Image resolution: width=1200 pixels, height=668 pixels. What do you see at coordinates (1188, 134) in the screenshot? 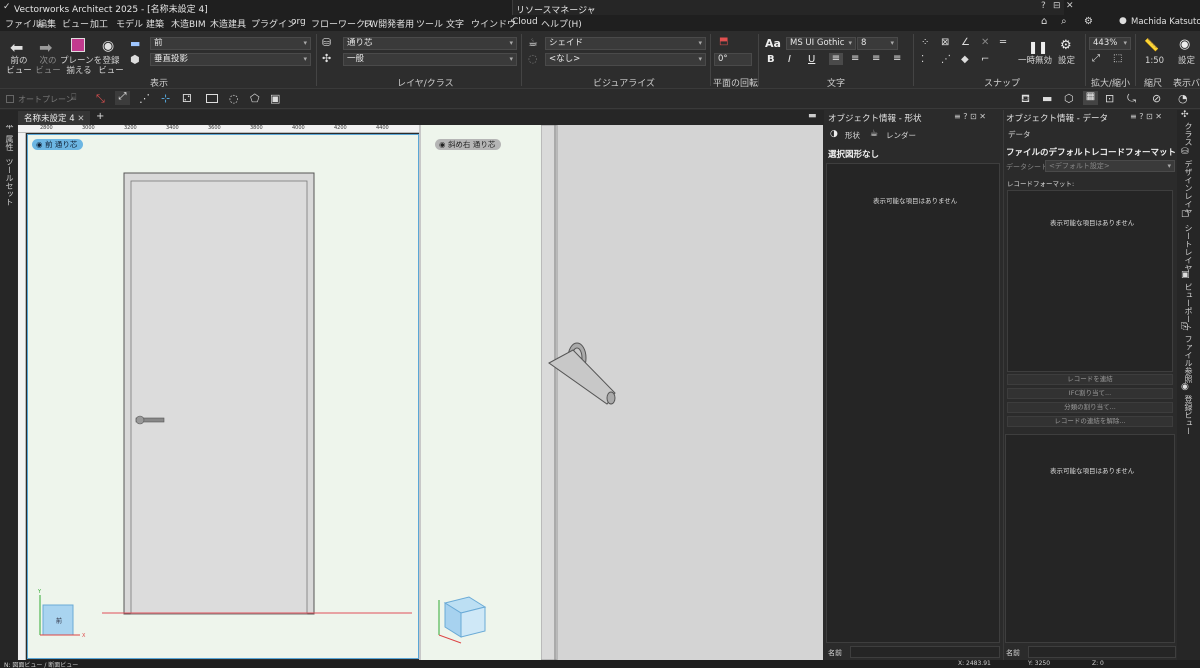
I see `class-palette-tab: クラス` at bounding box center [1188, 134].